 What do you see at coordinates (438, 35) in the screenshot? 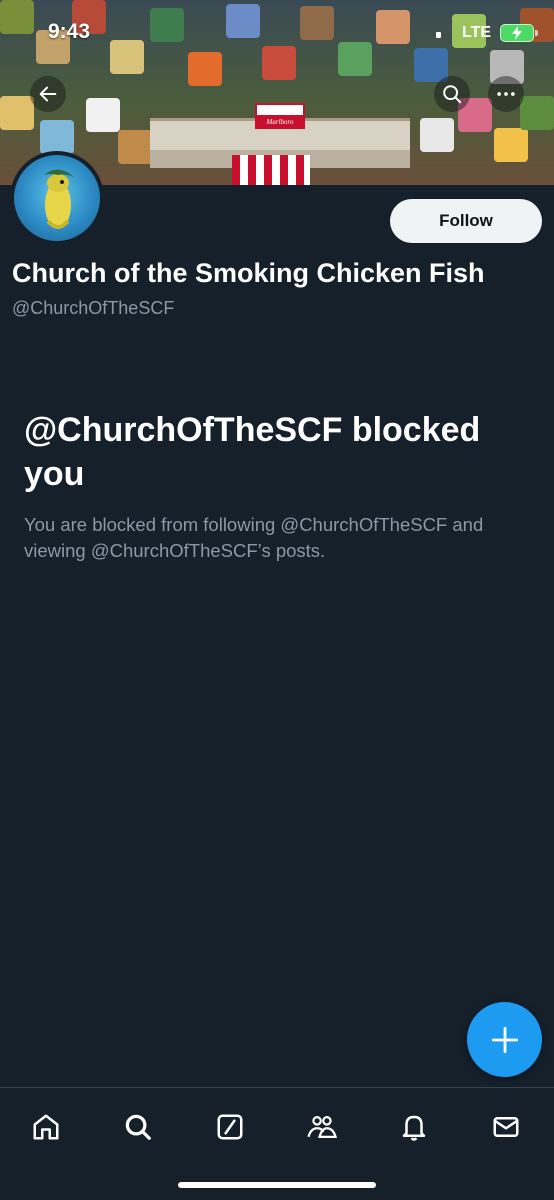
I see `signal-icon` at bounding box center [438, 35].